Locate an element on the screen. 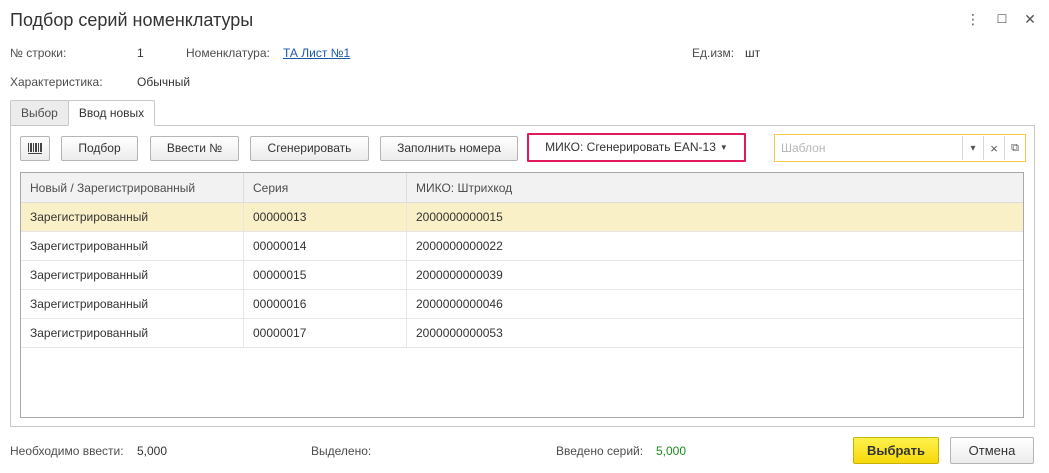  row-number-label: № строки: is located at coordinates (38, 53).